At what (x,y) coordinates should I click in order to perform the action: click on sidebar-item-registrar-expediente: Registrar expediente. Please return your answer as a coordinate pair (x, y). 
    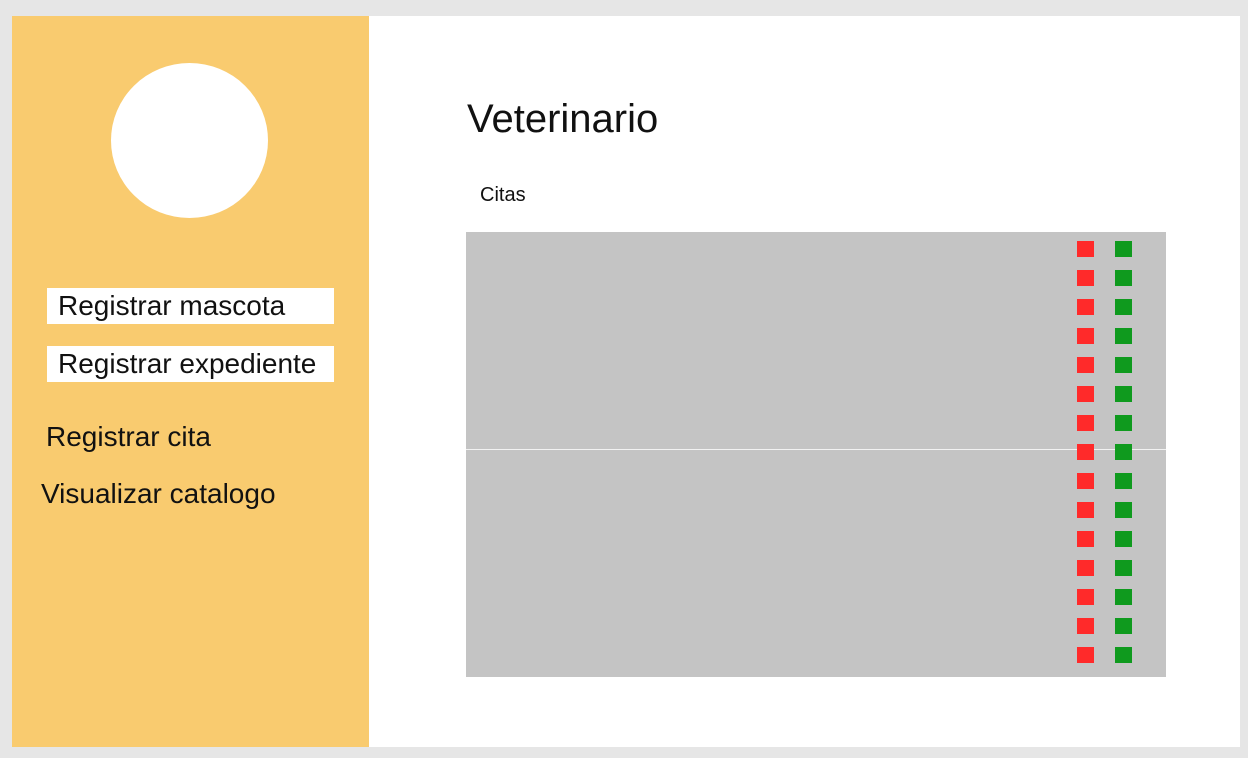
    Looking at the image, I should click on (190, 364).